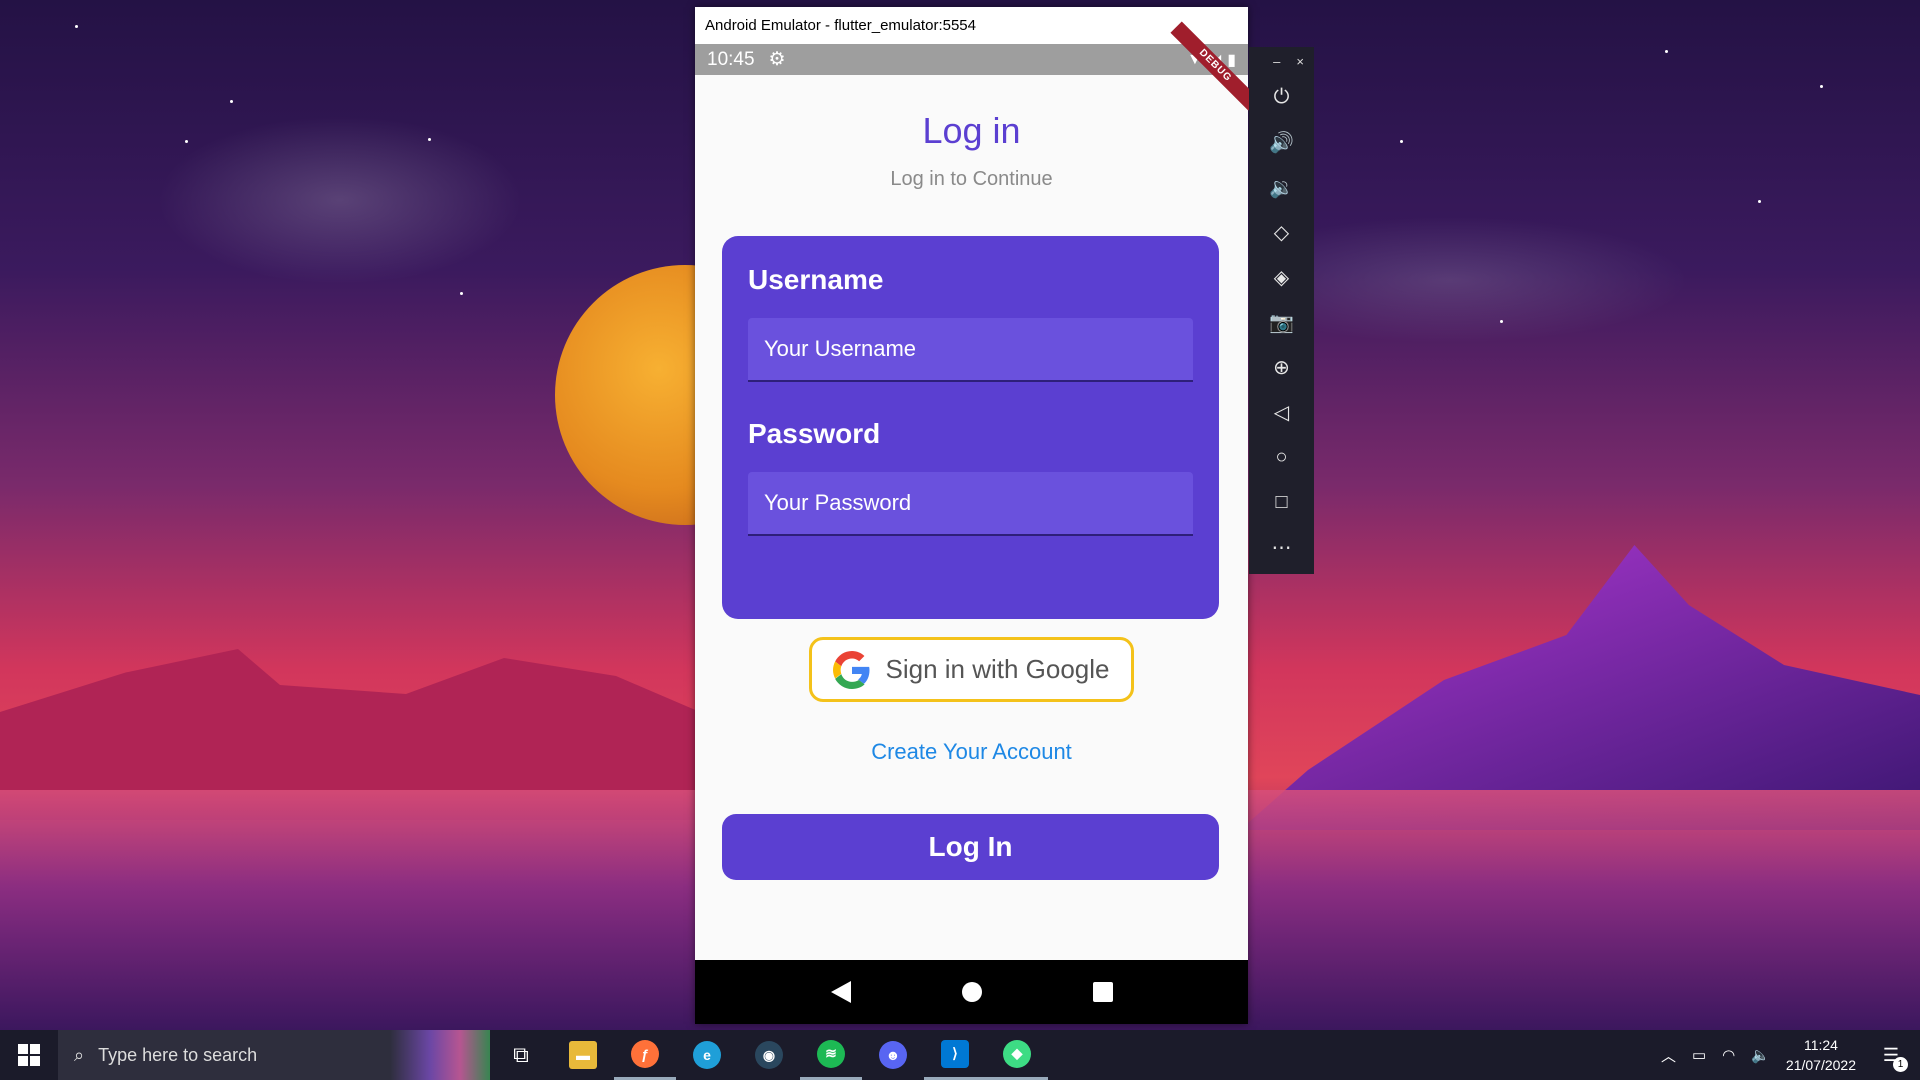  Describe the element at coordinates (1728, 1055) in the screenshot. I see `wifi-icon: ◠` at that location.